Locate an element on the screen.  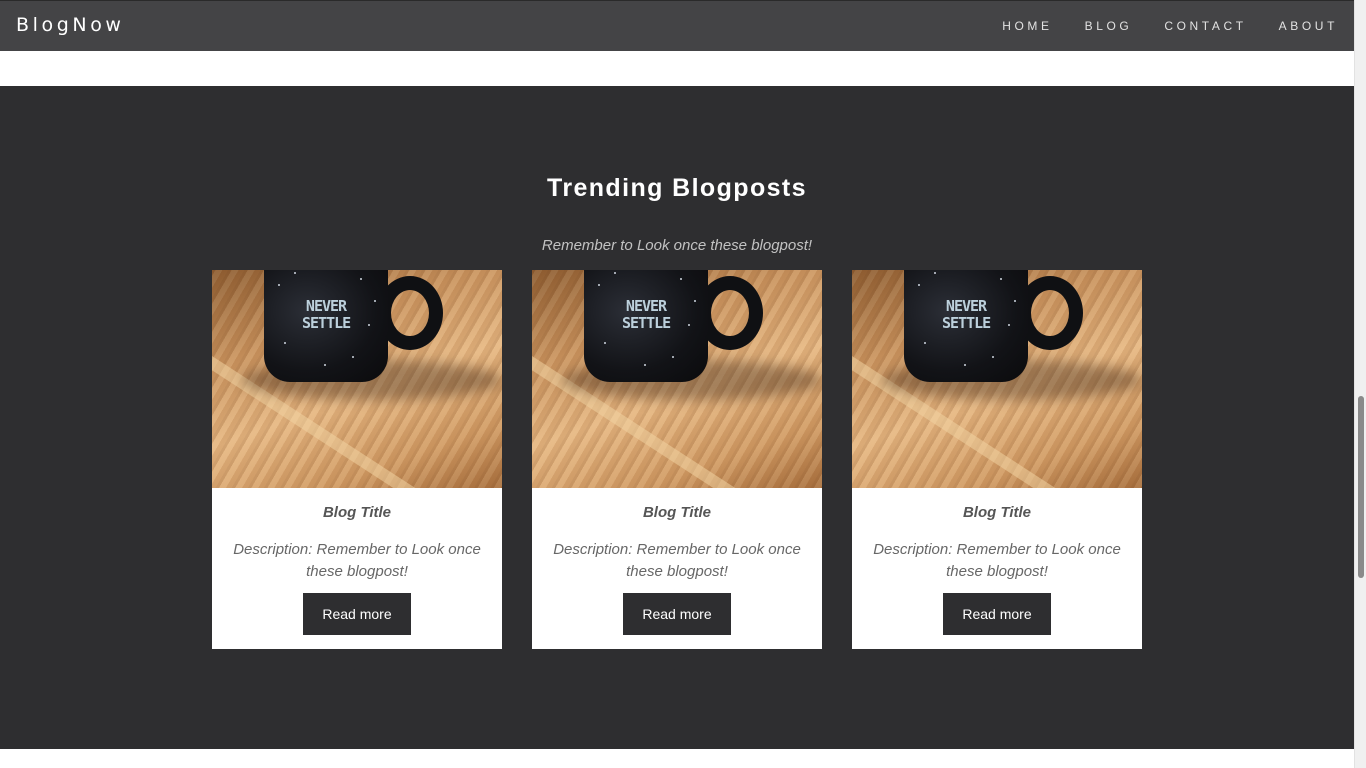
nav-link-contact: CONTACT is located at coordinates (1205, 26).